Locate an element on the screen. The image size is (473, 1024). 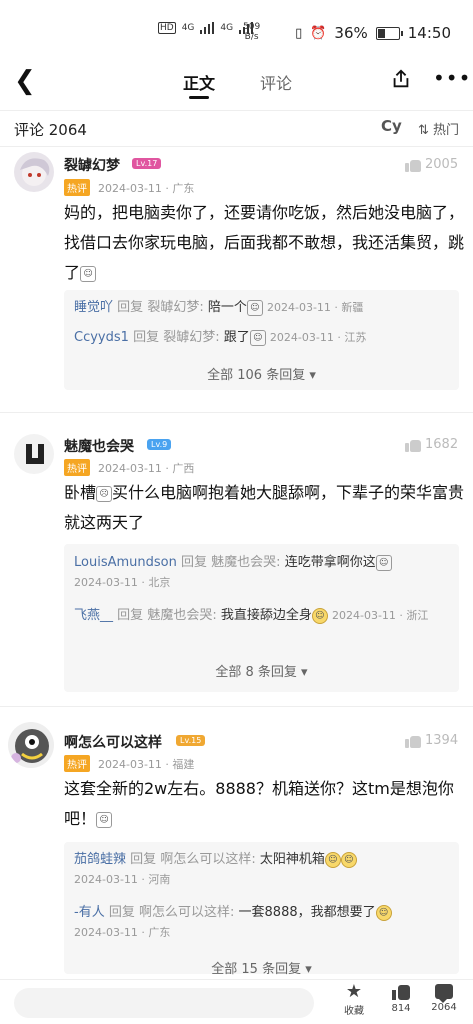
reply-text: 陪一个 is located at coordinates (227, 307).